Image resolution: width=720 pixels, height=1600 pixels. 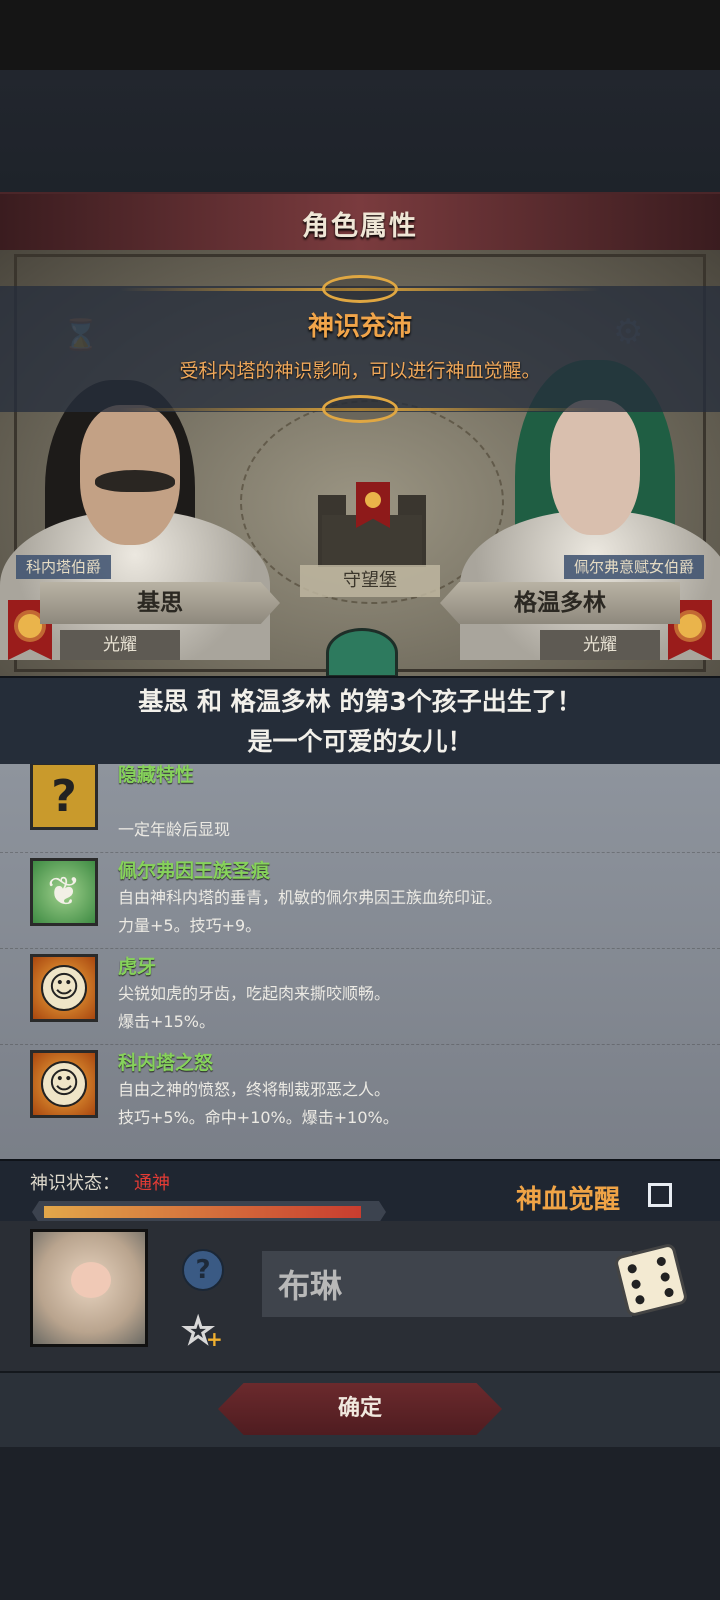 I want to click on footer: 确定, so click(x=360, y=1410).